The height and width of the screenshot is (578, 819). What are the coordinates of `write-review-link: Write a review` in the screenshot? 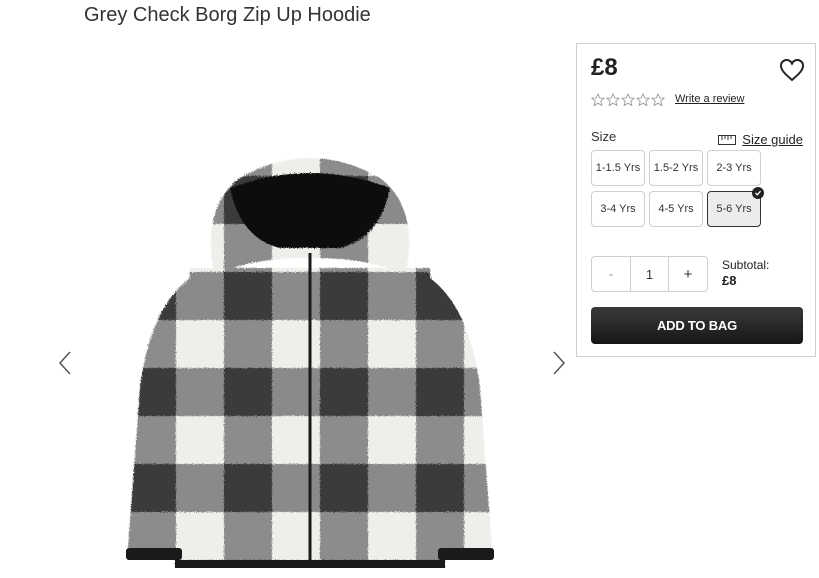 It's located at (709, 99).